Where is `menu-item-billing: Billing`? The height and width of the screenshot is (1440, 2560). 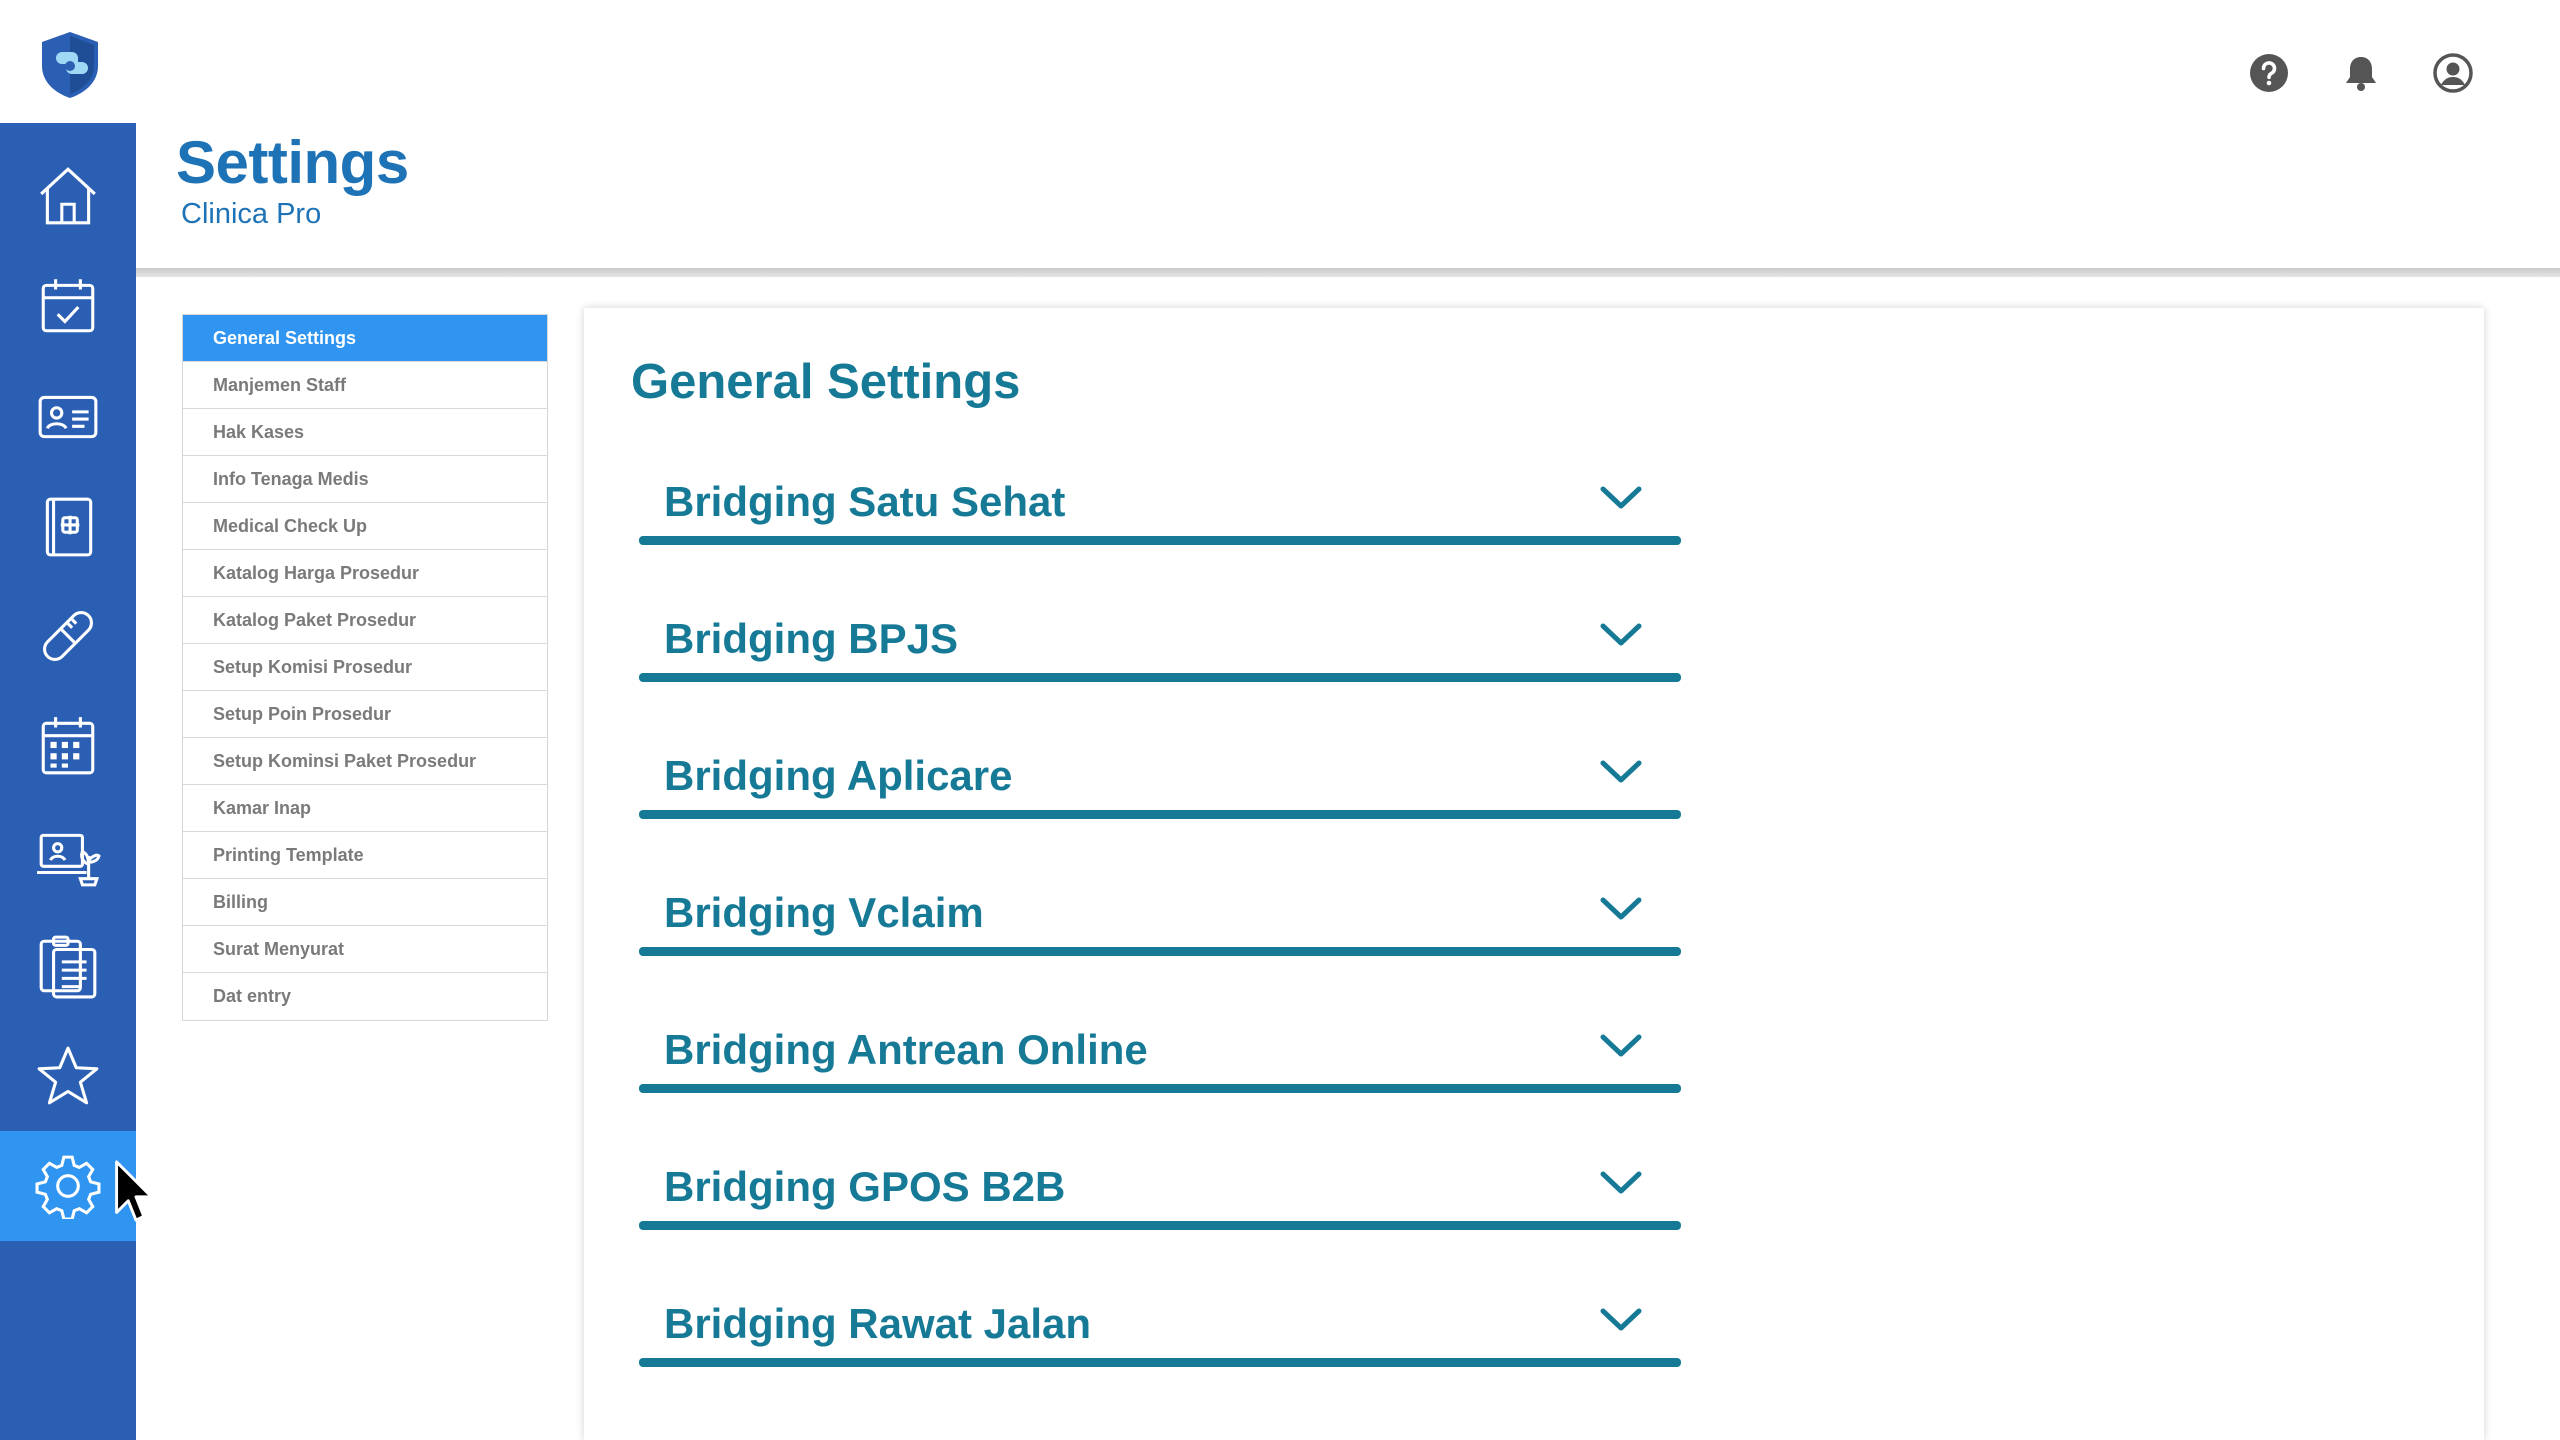
menu-item-billing: Billing is located at coordinates (365, 902).